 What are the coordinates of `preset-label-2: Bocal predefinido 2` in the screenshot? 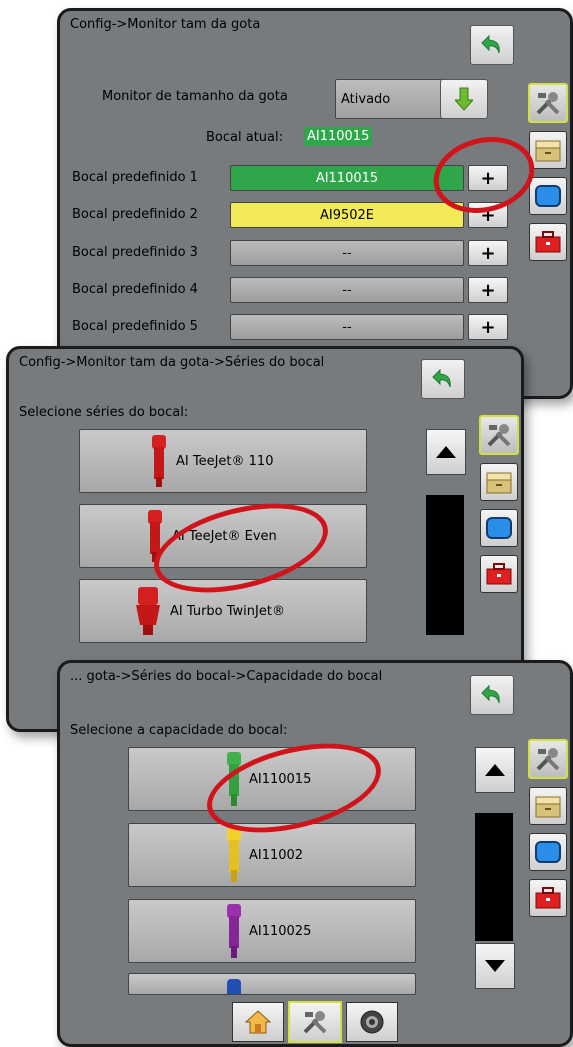 It's located at (135, 214).